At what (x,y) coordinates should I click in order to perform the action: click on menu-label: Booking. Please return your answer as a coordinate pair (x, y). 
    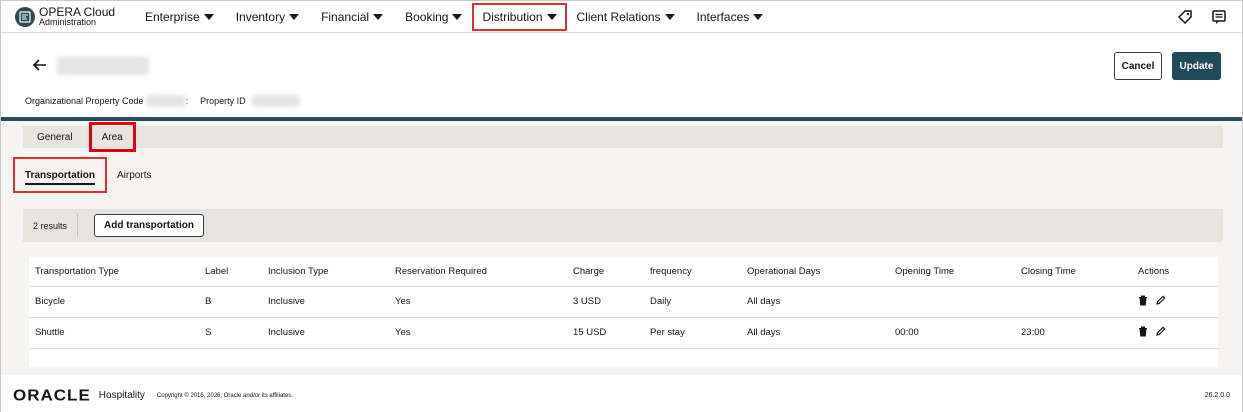
    Looking at the image, I should click on (427, 16).